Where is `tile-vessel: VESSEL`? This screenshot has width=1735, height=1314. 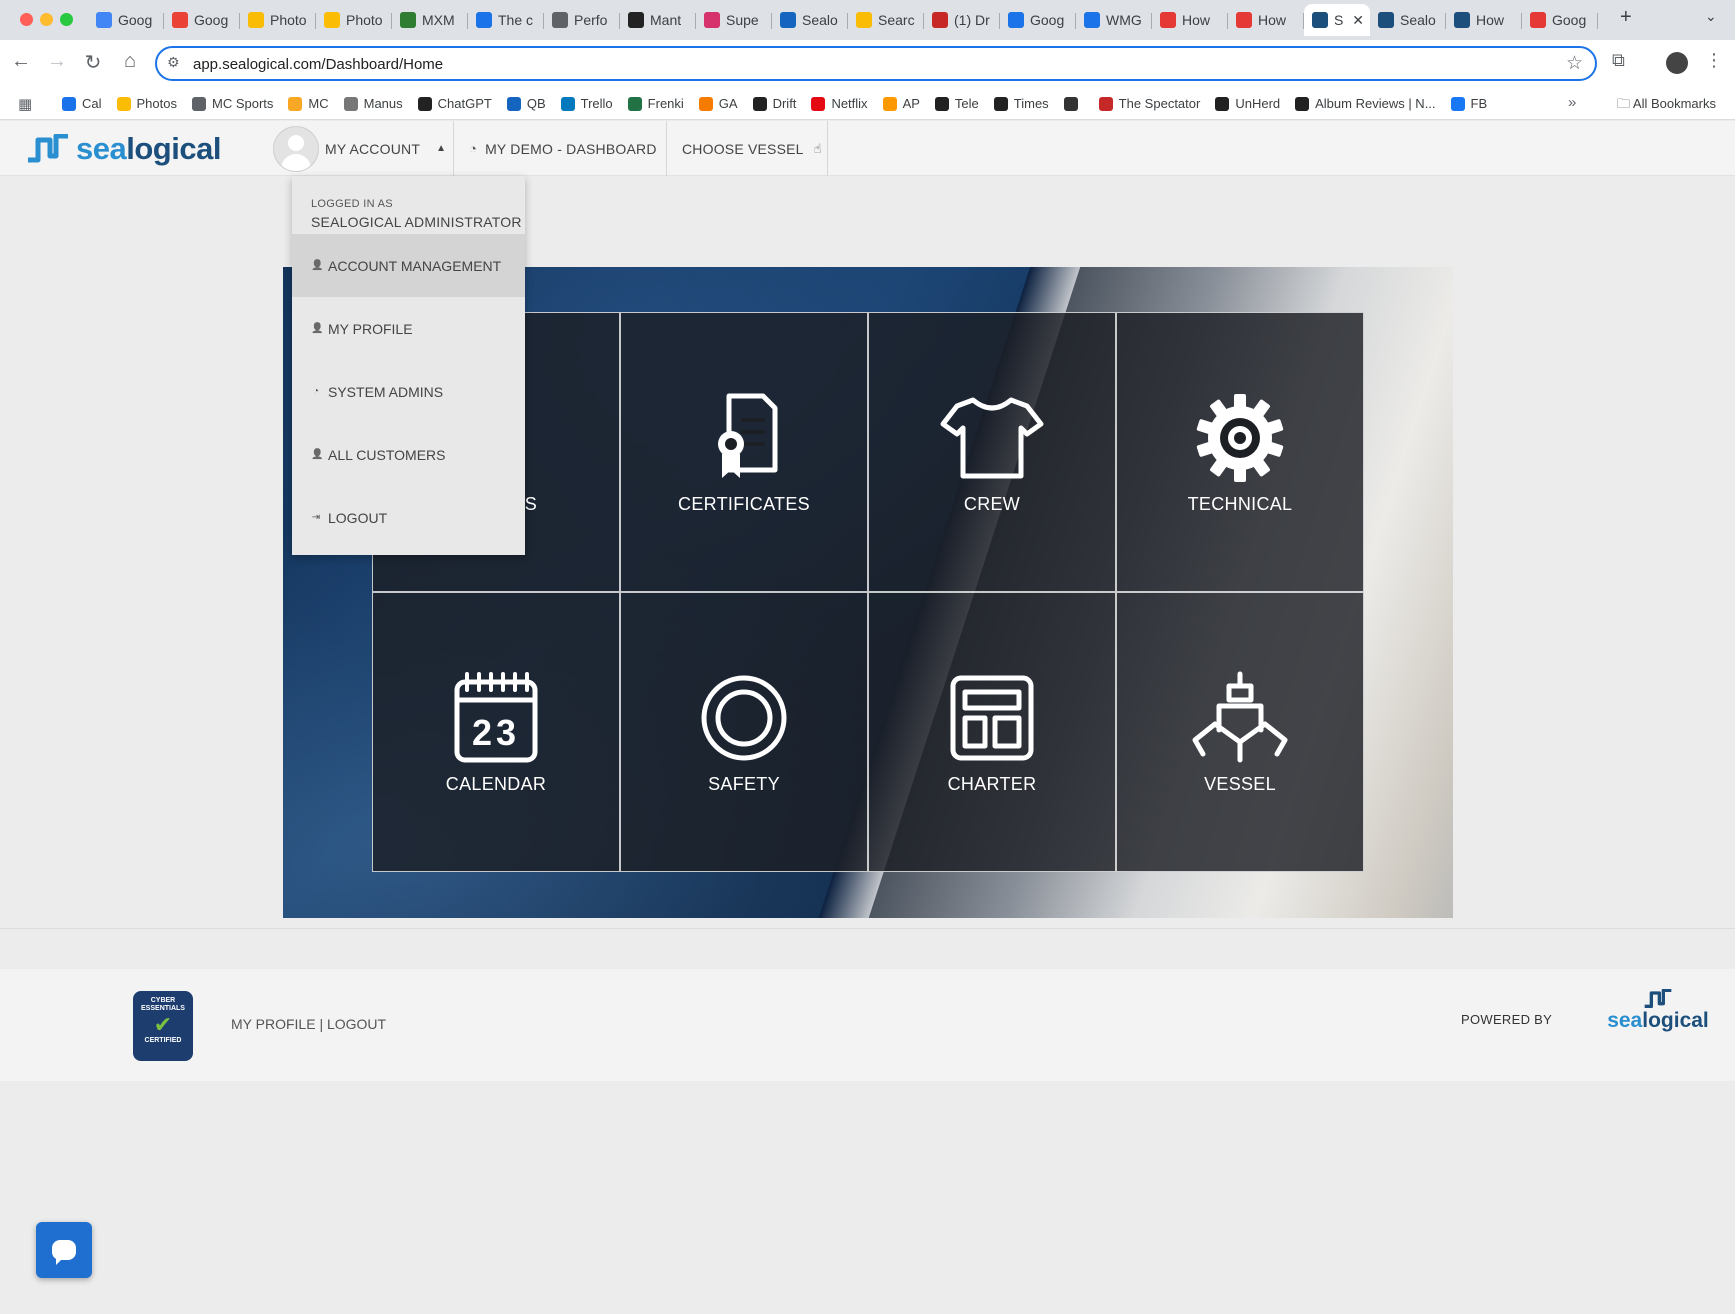 tile-vessel: VESSEL is located at coordinates (1240, 732).